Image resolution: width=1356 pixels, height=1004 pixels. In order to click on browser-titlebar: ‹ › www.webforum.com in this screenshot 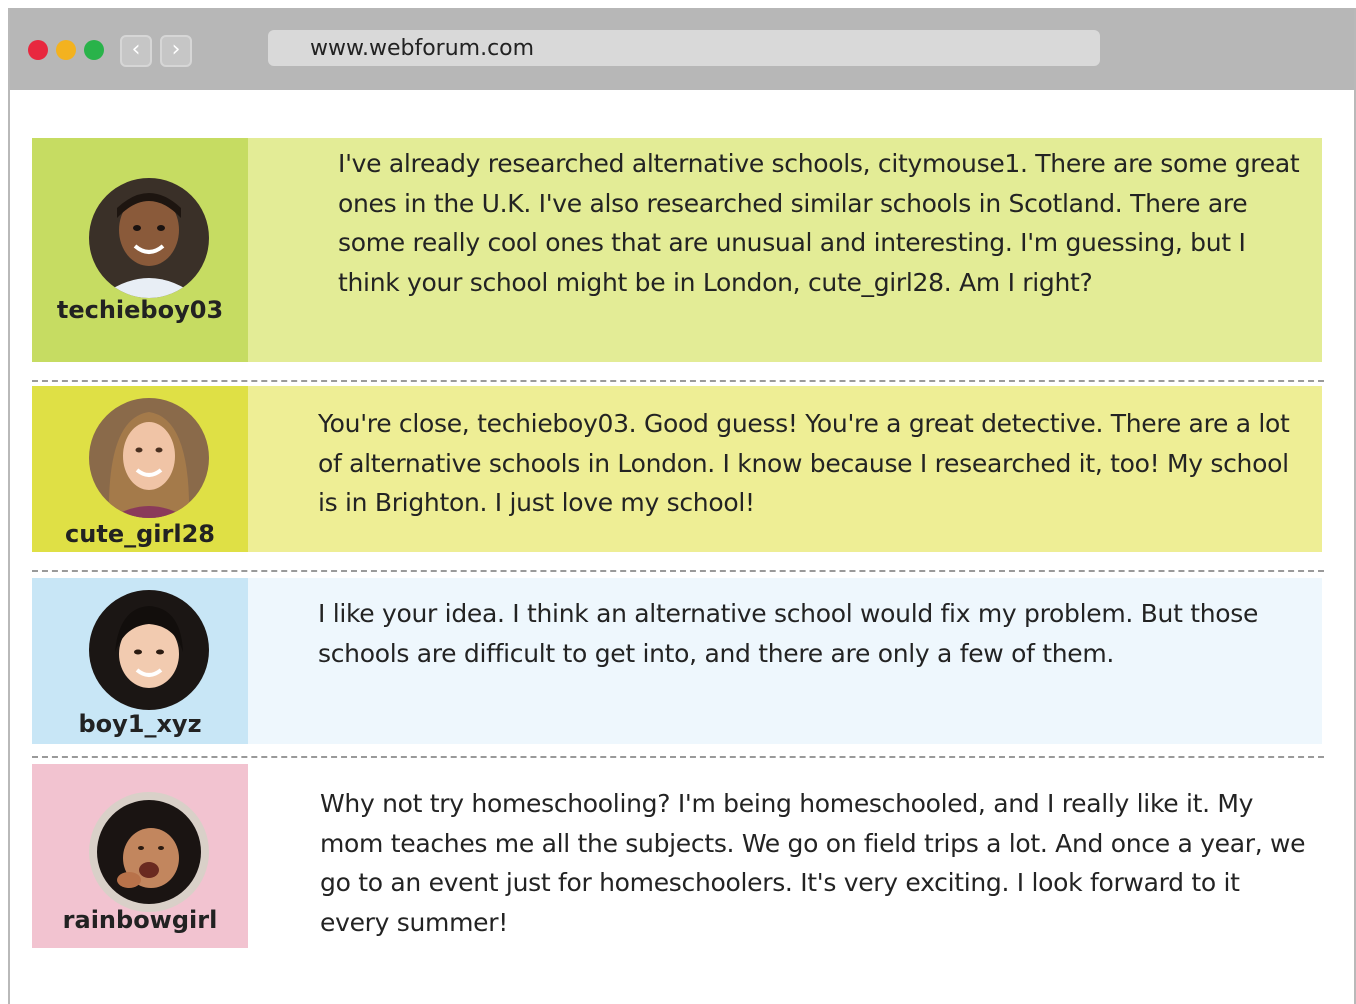, I will do `click(682, 49)`.